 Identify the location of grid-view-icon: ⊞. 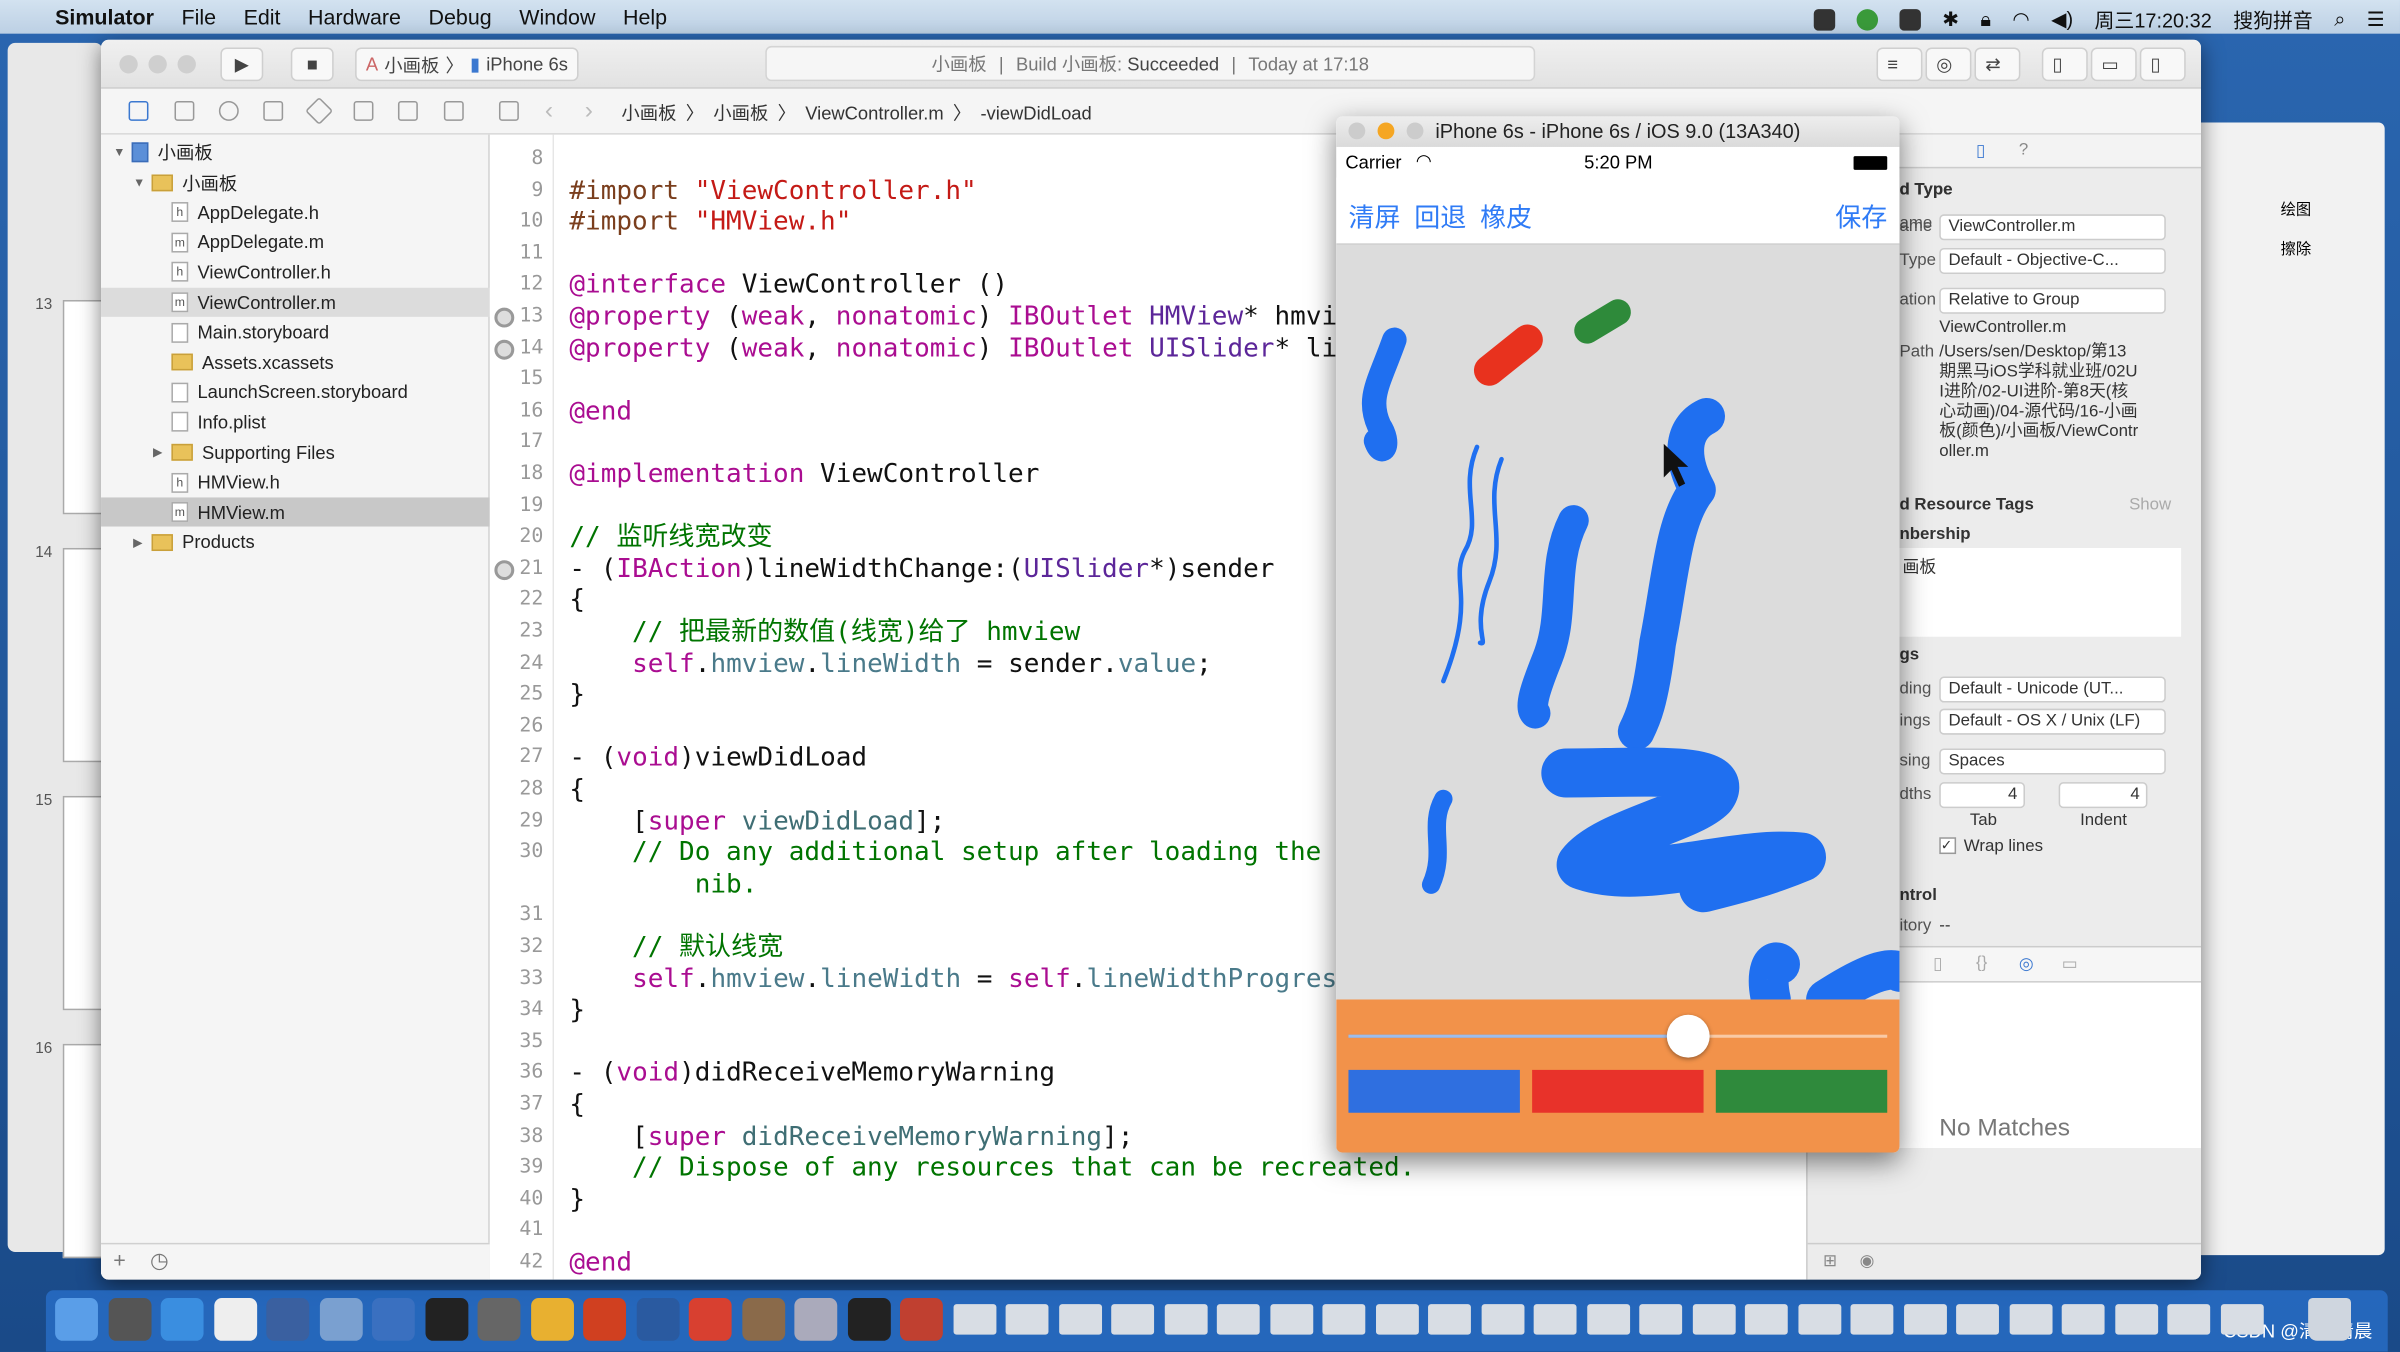
(1830, 1260).